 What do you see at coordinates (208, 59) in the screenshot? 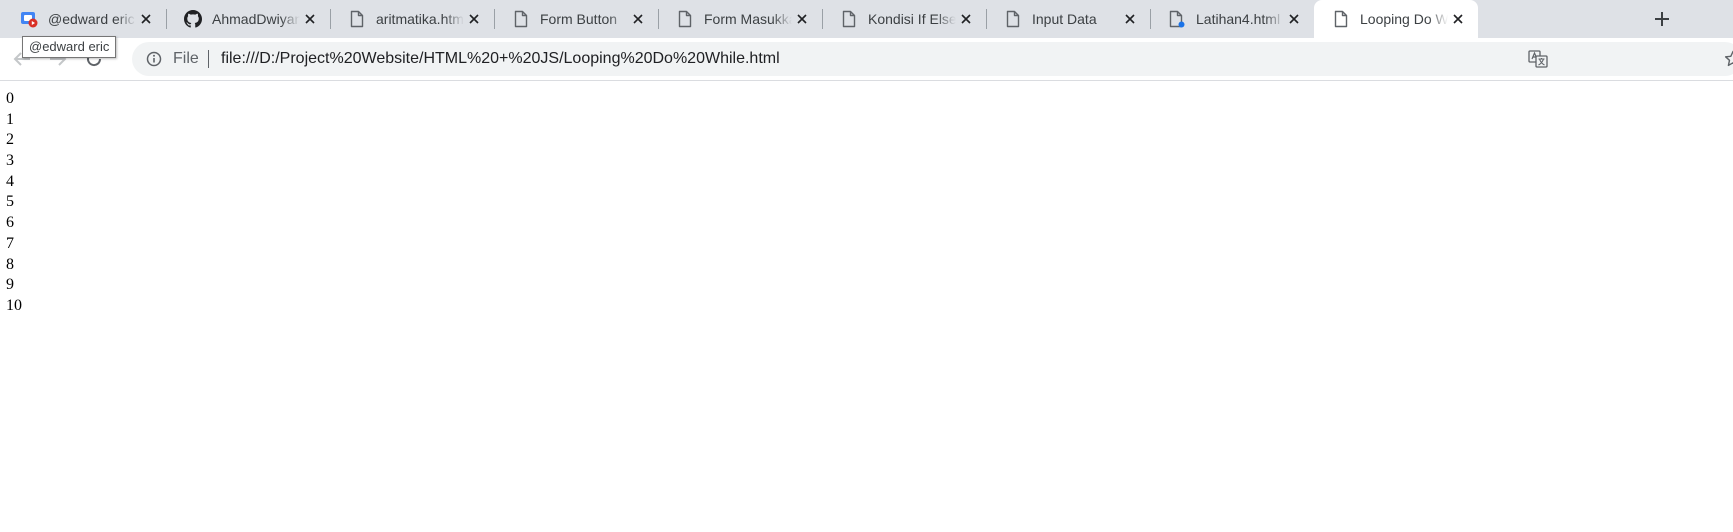
I see `address-divider` at bounding box center [208, 59].